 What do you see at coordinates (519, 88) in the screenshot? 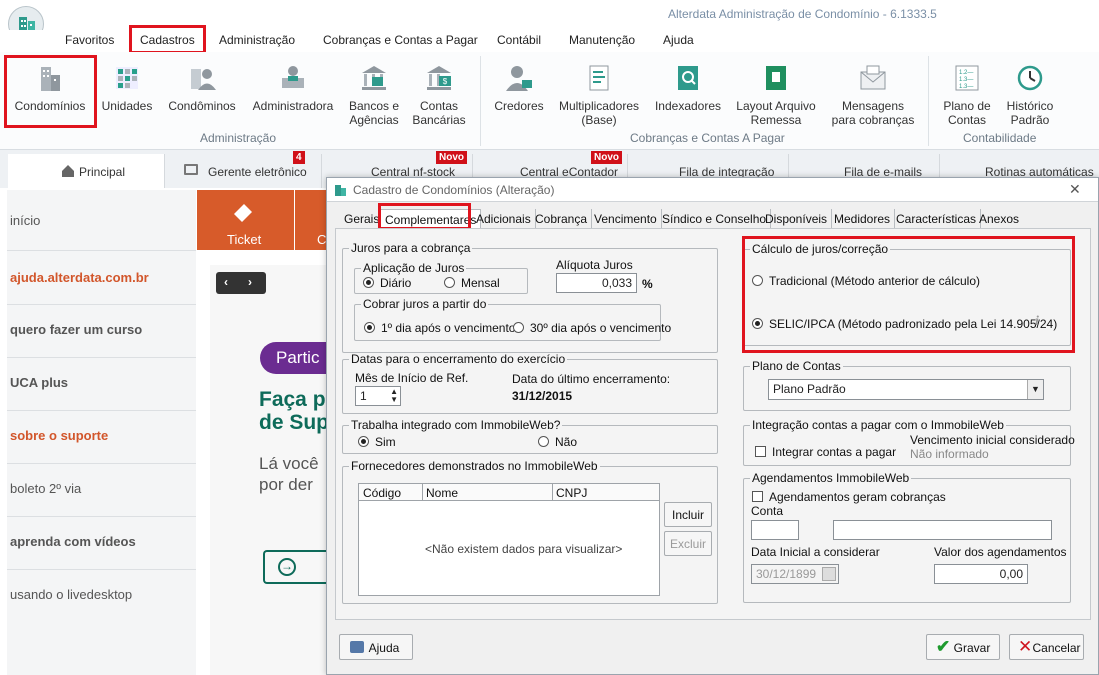
I see `credores-button: Credores` at bounding box center [519, 88].